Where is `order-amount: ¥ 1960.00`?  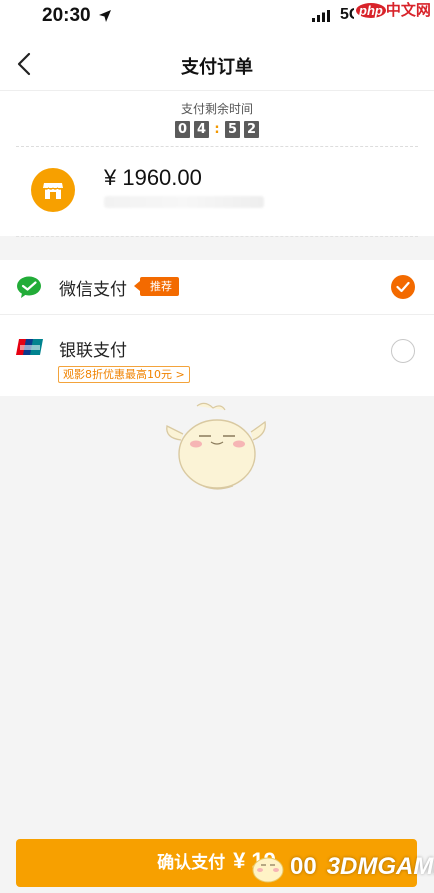
order-amount: ¥ 1960.00 is located at coordinates (153, 177).